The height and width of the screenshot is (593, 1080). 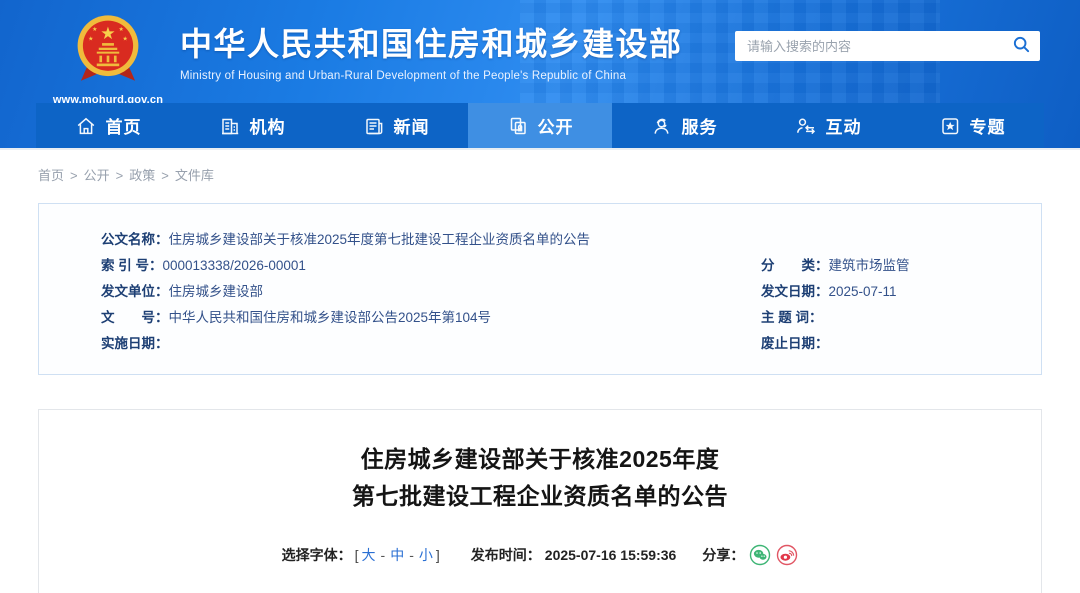 I want to click on national-emblem-block: ★ ★ ★ ★ ★ www.mohurd.gov.cn, so click(x=108, y=60).